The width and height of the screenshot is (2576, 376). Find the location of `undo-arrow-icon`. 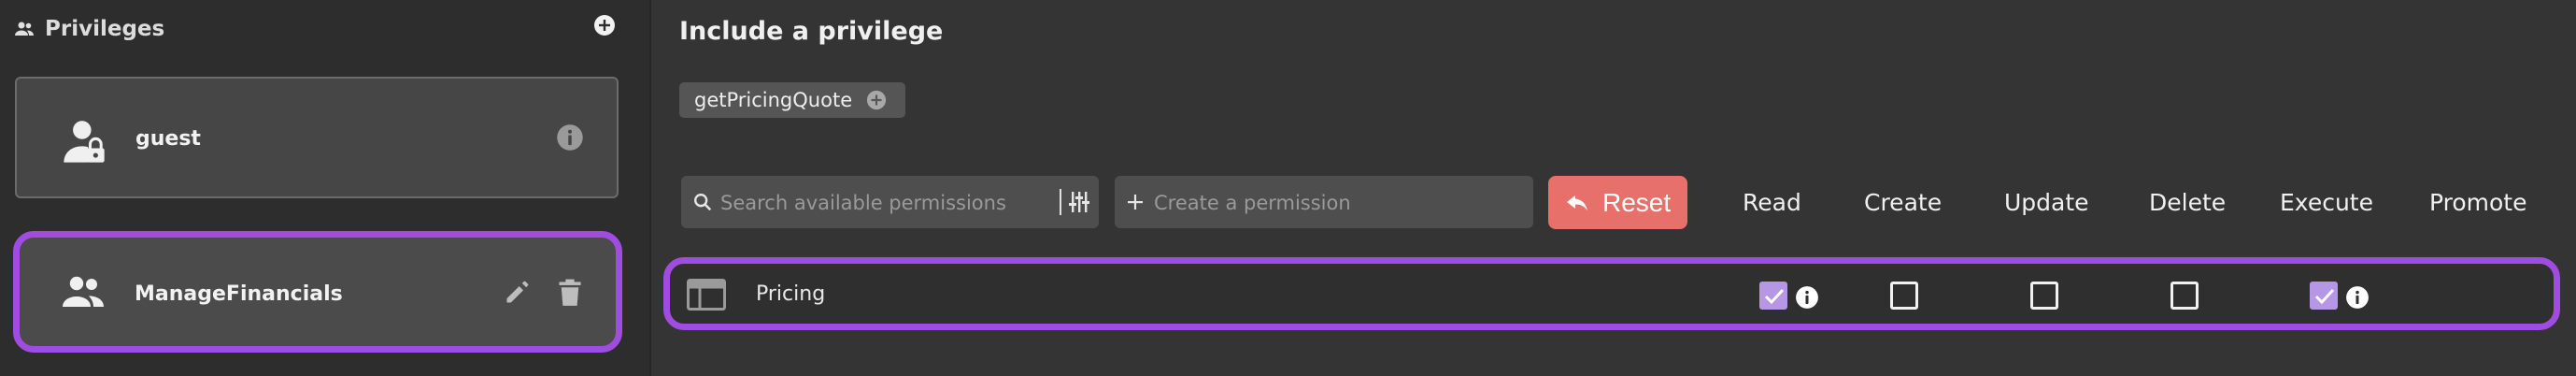

undo-arrow-icon is located at coordinates (1577, 202).